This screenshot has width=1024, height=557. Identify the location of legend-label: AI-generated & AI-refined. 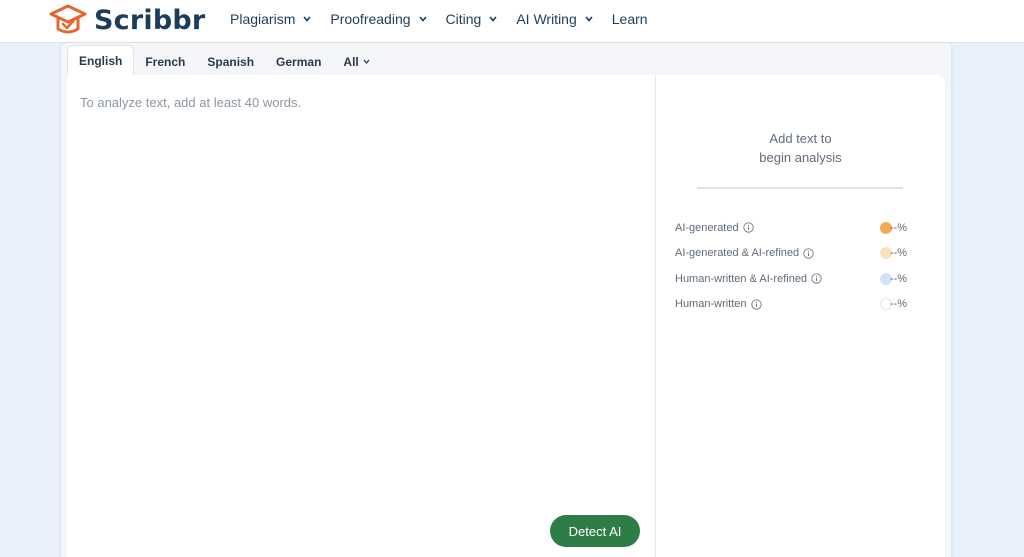
(737, 253).